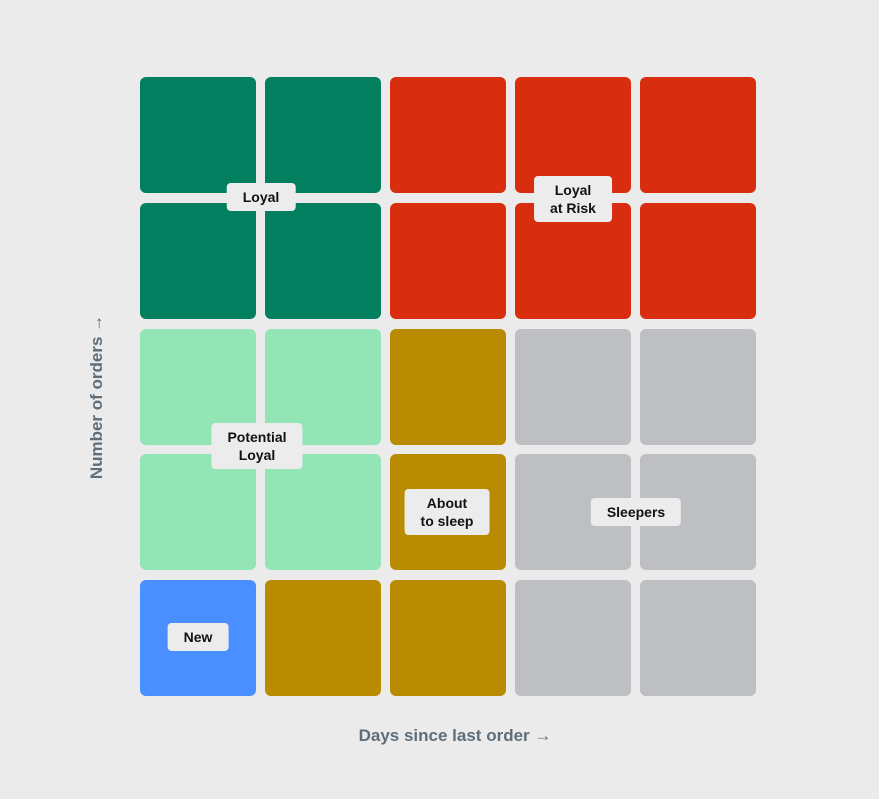 Image resolution: width=879 pixels, height=799 pixels. I want to click on segment-label-loyal-at-risk: Loyal at Risk, so click(573, 199).